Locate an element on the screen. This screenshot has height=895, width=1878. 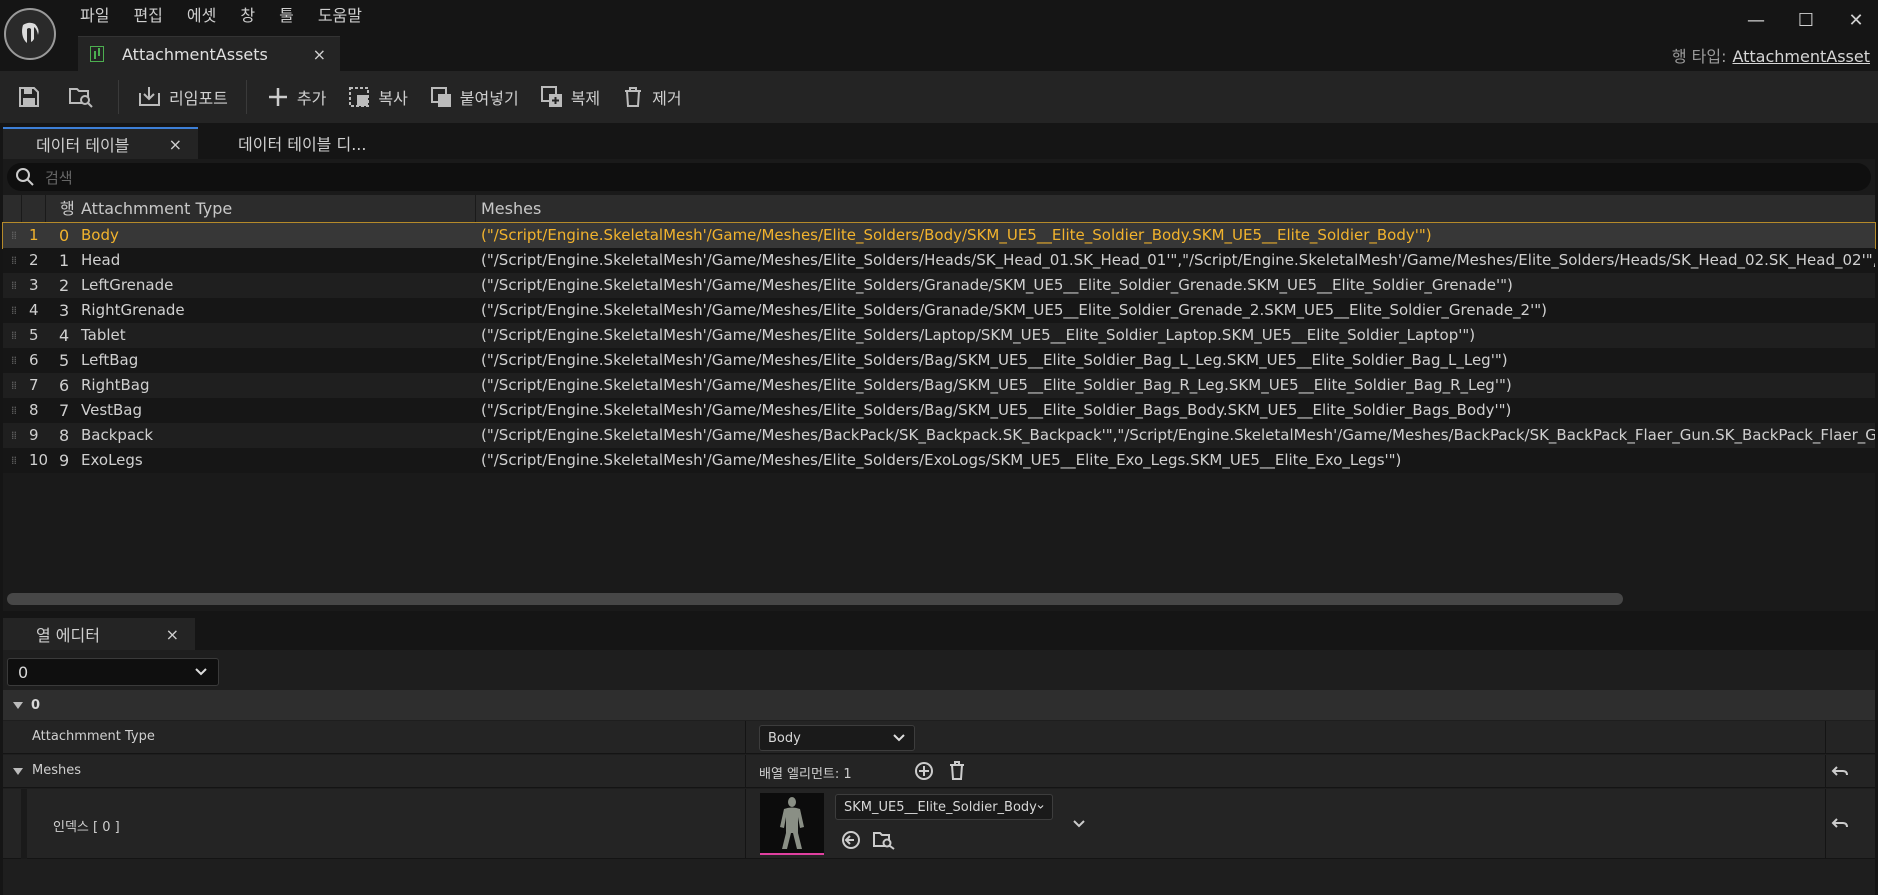
row-select-combo: 0 is located at coordinates (113, 672).